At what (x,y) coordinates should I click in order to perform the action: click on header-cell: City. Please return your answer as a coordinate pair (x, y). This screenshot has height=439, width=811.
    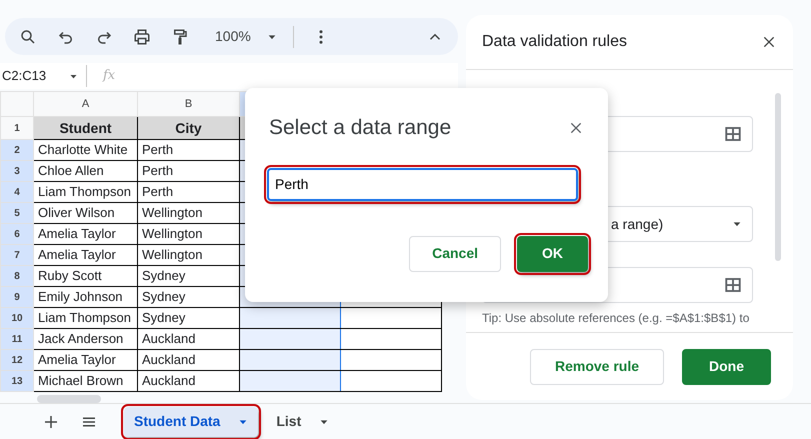
    Looking at the image, I should click on (189, 128).